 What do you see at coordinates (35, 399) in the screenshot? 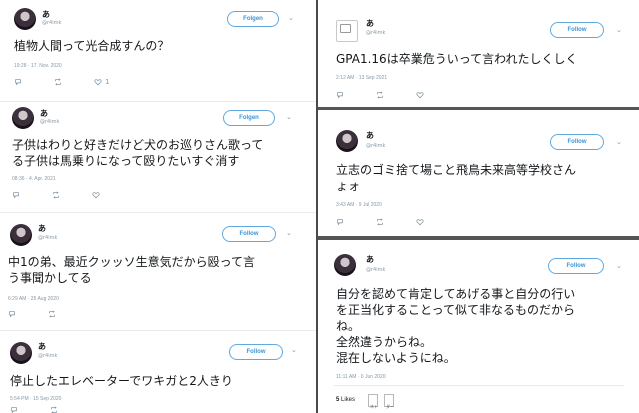
I see `tweet-timestamp: 5:54 PM · 15 Sep 2020` at bounding box center [35, 399].